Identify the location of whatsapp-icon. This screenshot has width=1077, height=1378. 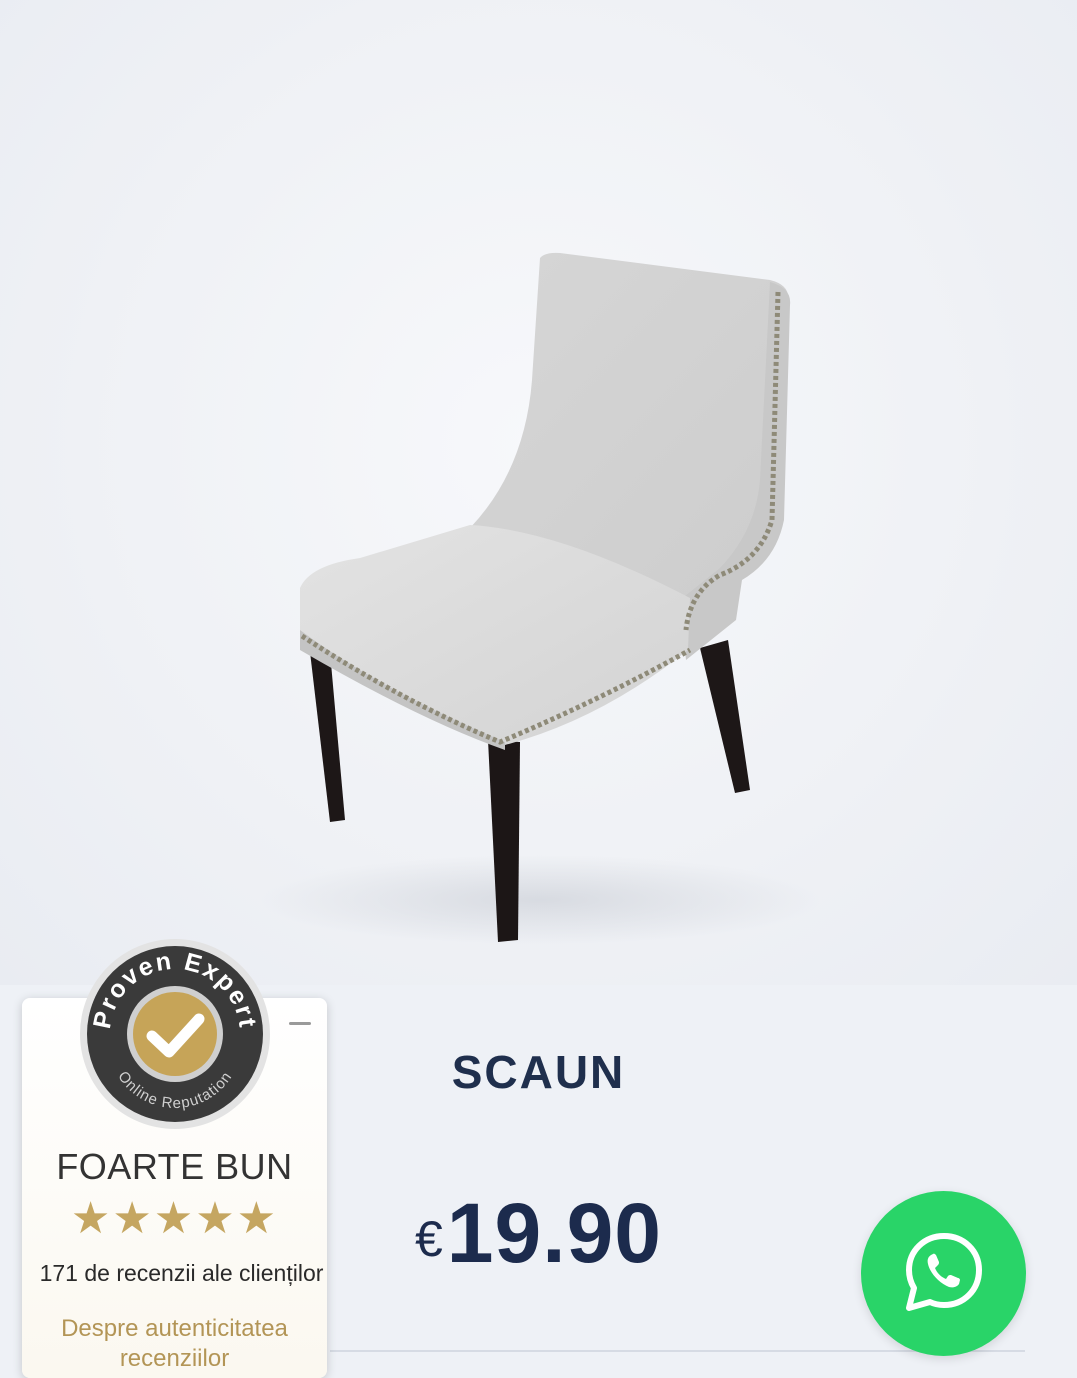
(944, 1272).